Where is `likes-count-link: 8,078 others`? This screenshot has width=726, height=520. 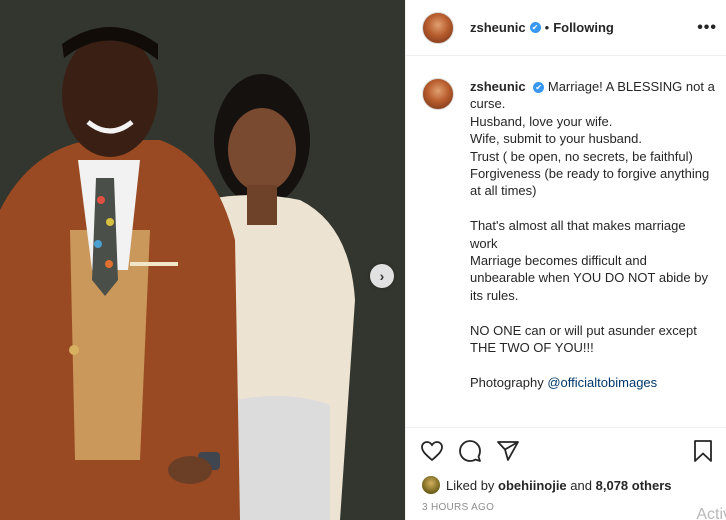
likes-count-link: 8,078 others is located at coordinates (634, 485).